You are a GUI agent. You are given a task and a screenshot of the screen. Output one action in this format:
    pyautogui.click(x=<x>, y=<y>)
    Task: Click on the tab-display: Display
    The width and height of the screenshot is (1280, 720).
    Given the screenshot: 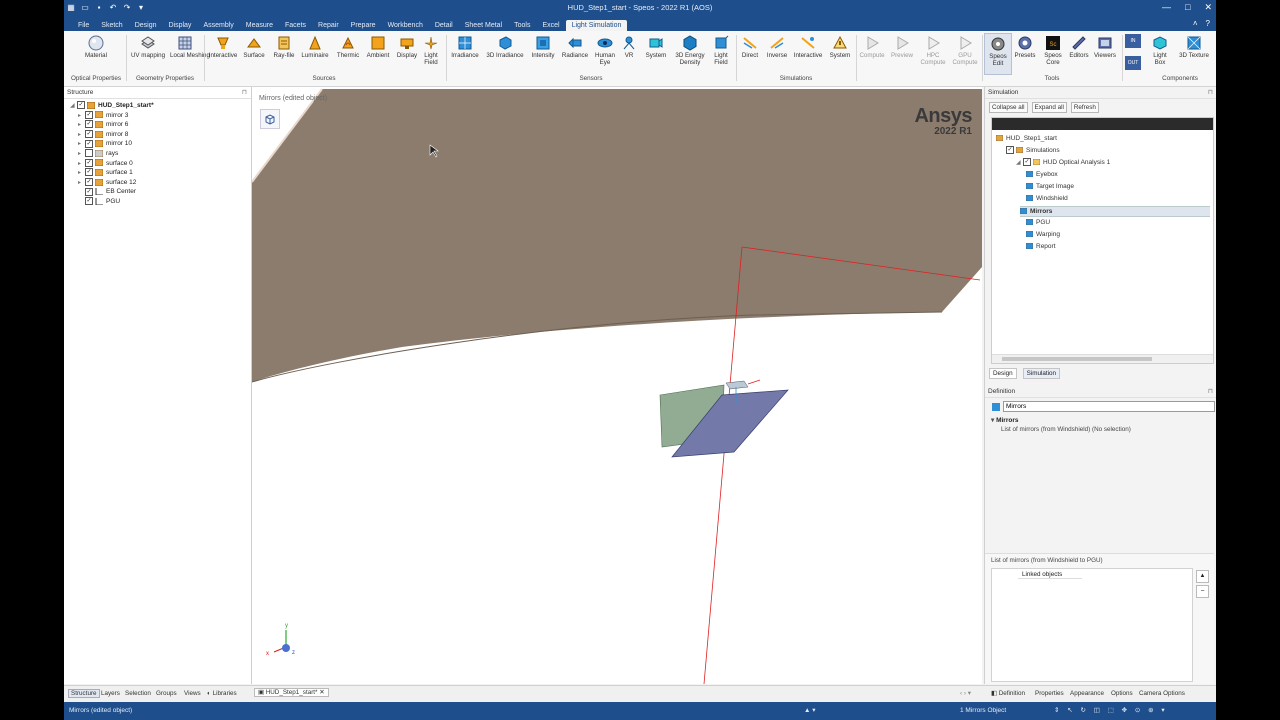 What is the action you would take?
    pyautogui.click(x=179, y=25)
    